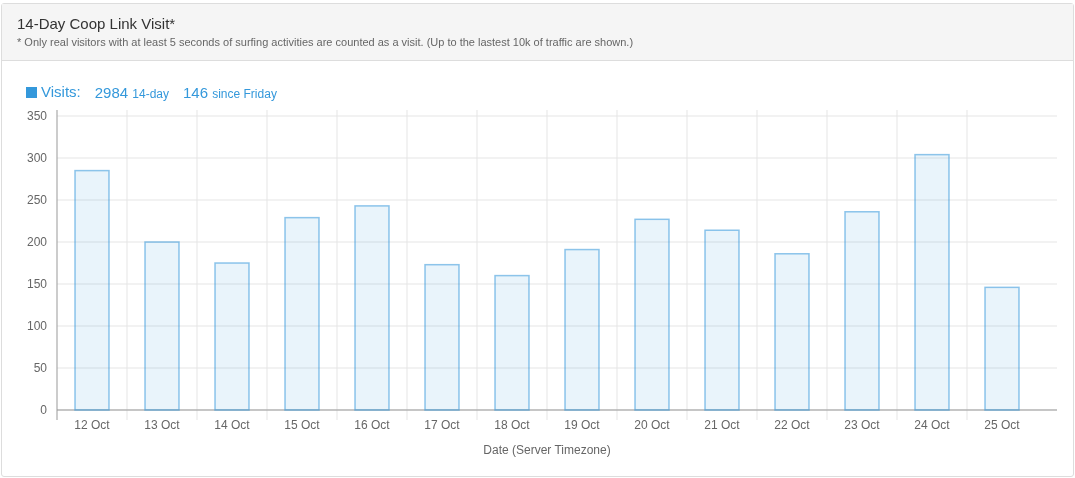  What do you see at coordinates (372, 425) in the screenshot?
I see `x-tick-label: 16 Oct` at bounding box center [372, 425].